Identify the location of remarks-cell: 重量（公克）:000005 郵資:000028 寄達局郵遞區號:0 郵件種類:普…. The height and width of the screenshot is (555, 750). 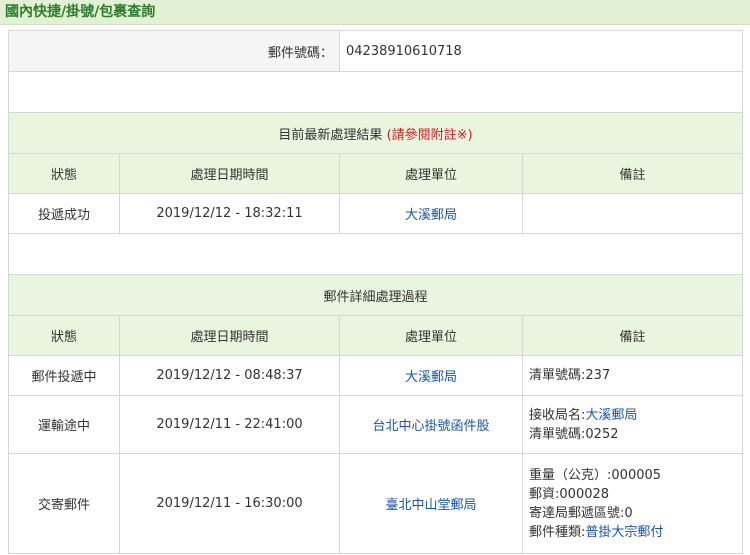
(633, 503).